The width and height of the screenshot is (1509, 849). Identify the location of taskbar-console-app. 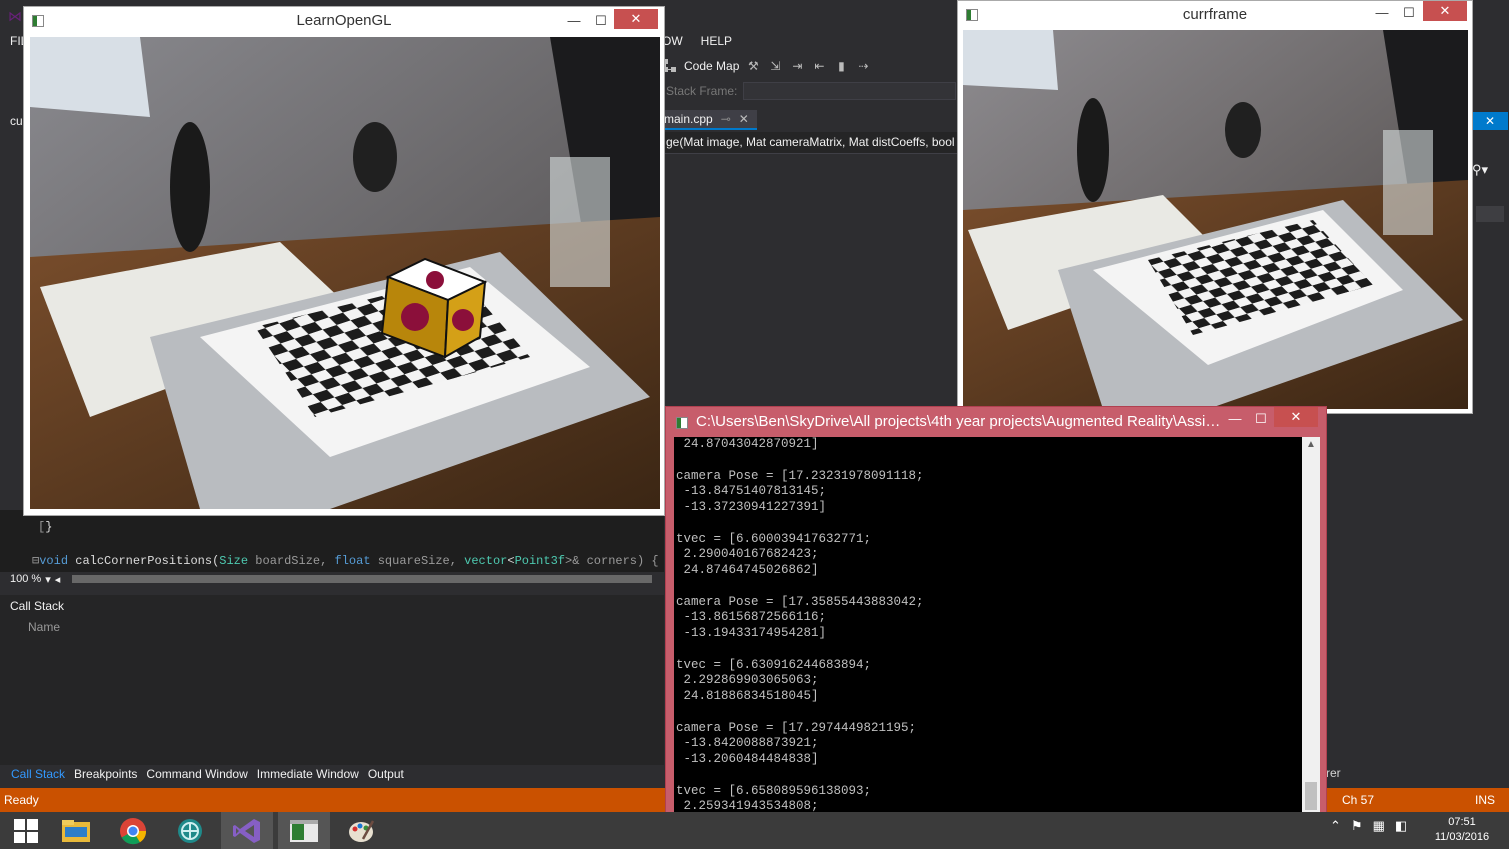
(304, 830).